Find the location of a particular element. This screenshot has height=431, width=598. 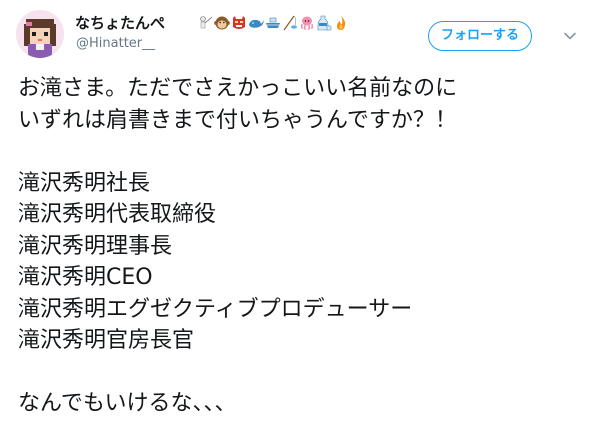

sake-icon is located at coordinates (324, 23).